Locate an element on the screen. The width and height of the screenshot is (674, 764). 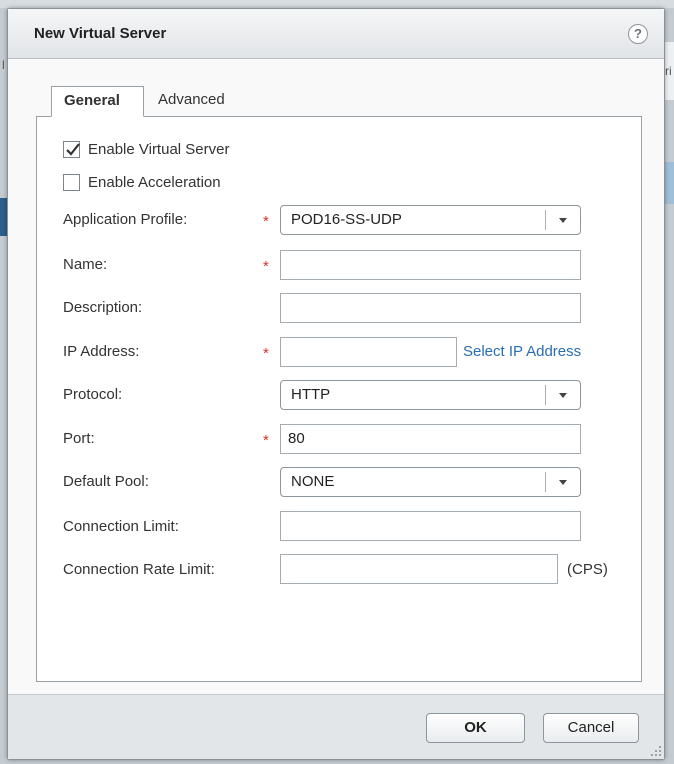
port-label: Port: is located at coordinates (79, 438).